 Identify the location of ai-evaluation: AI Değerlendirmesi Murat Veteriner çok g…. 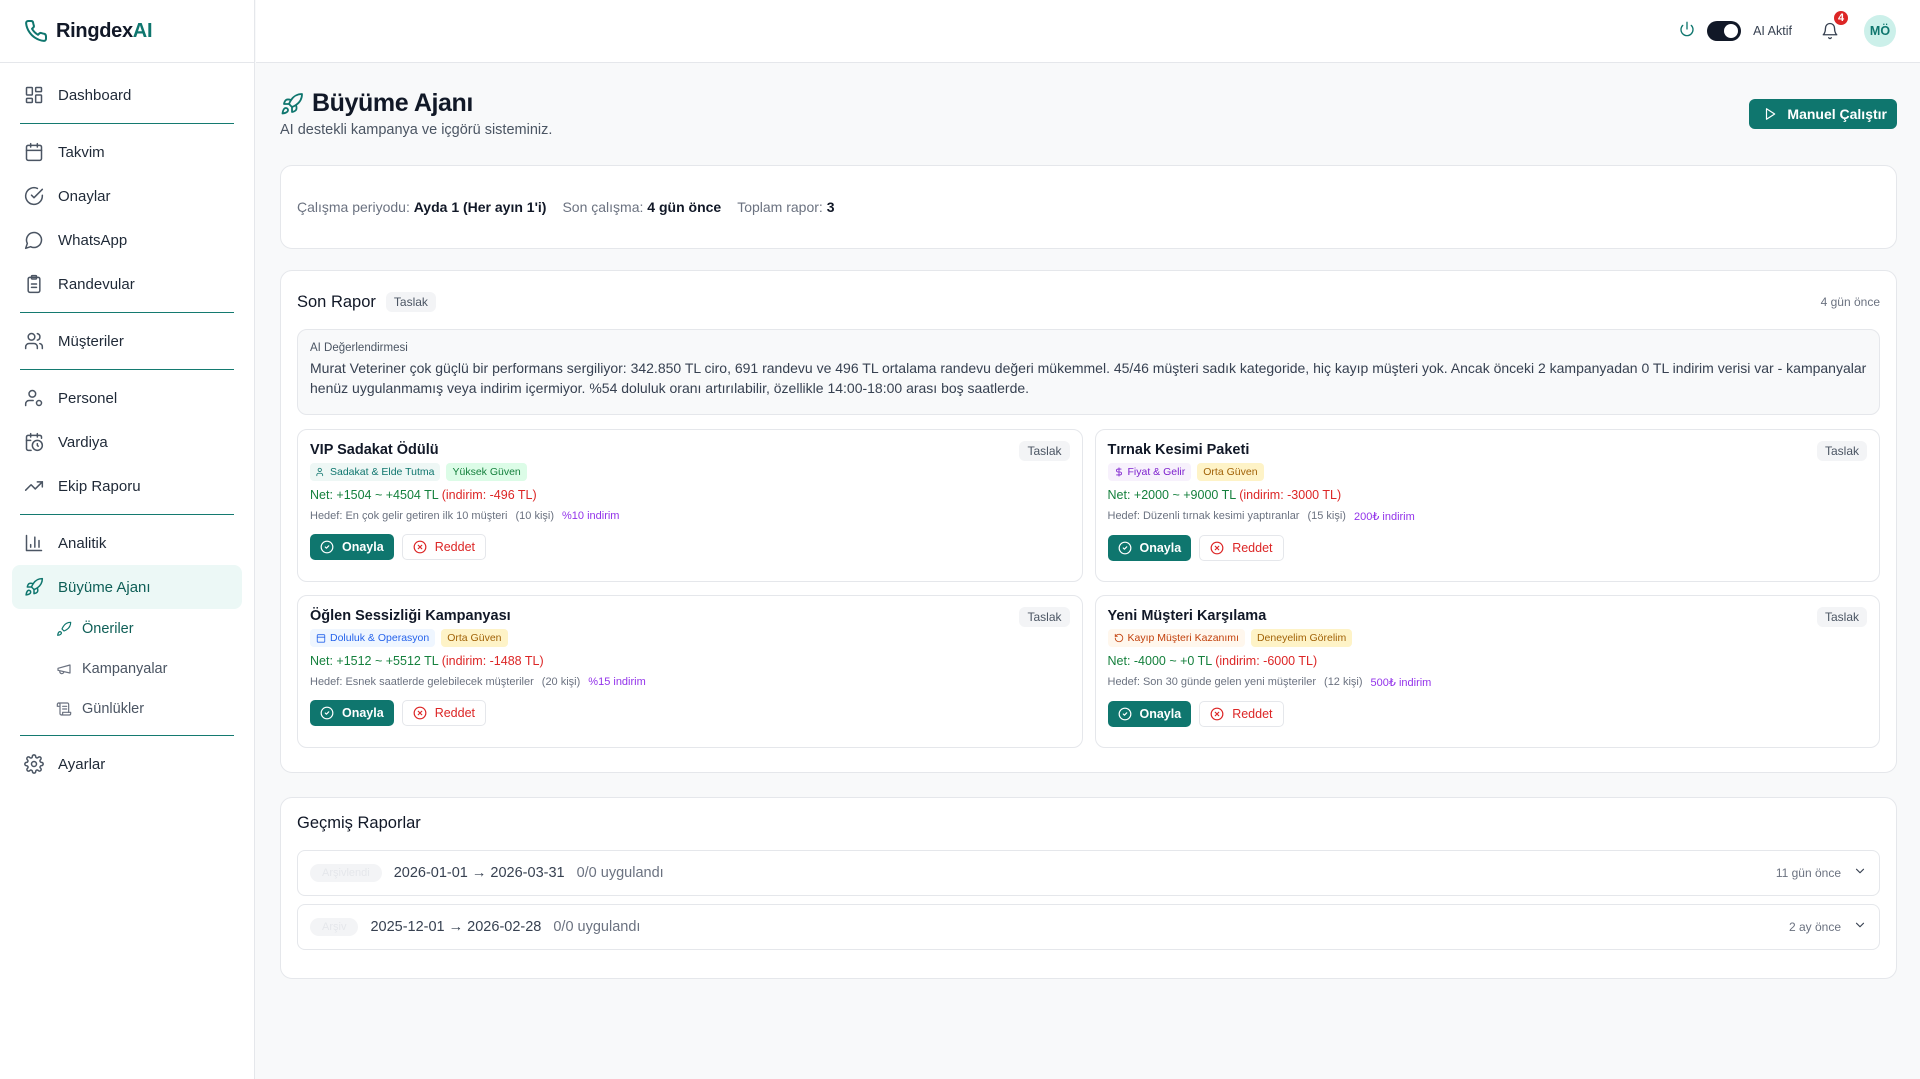
(1088, 372).